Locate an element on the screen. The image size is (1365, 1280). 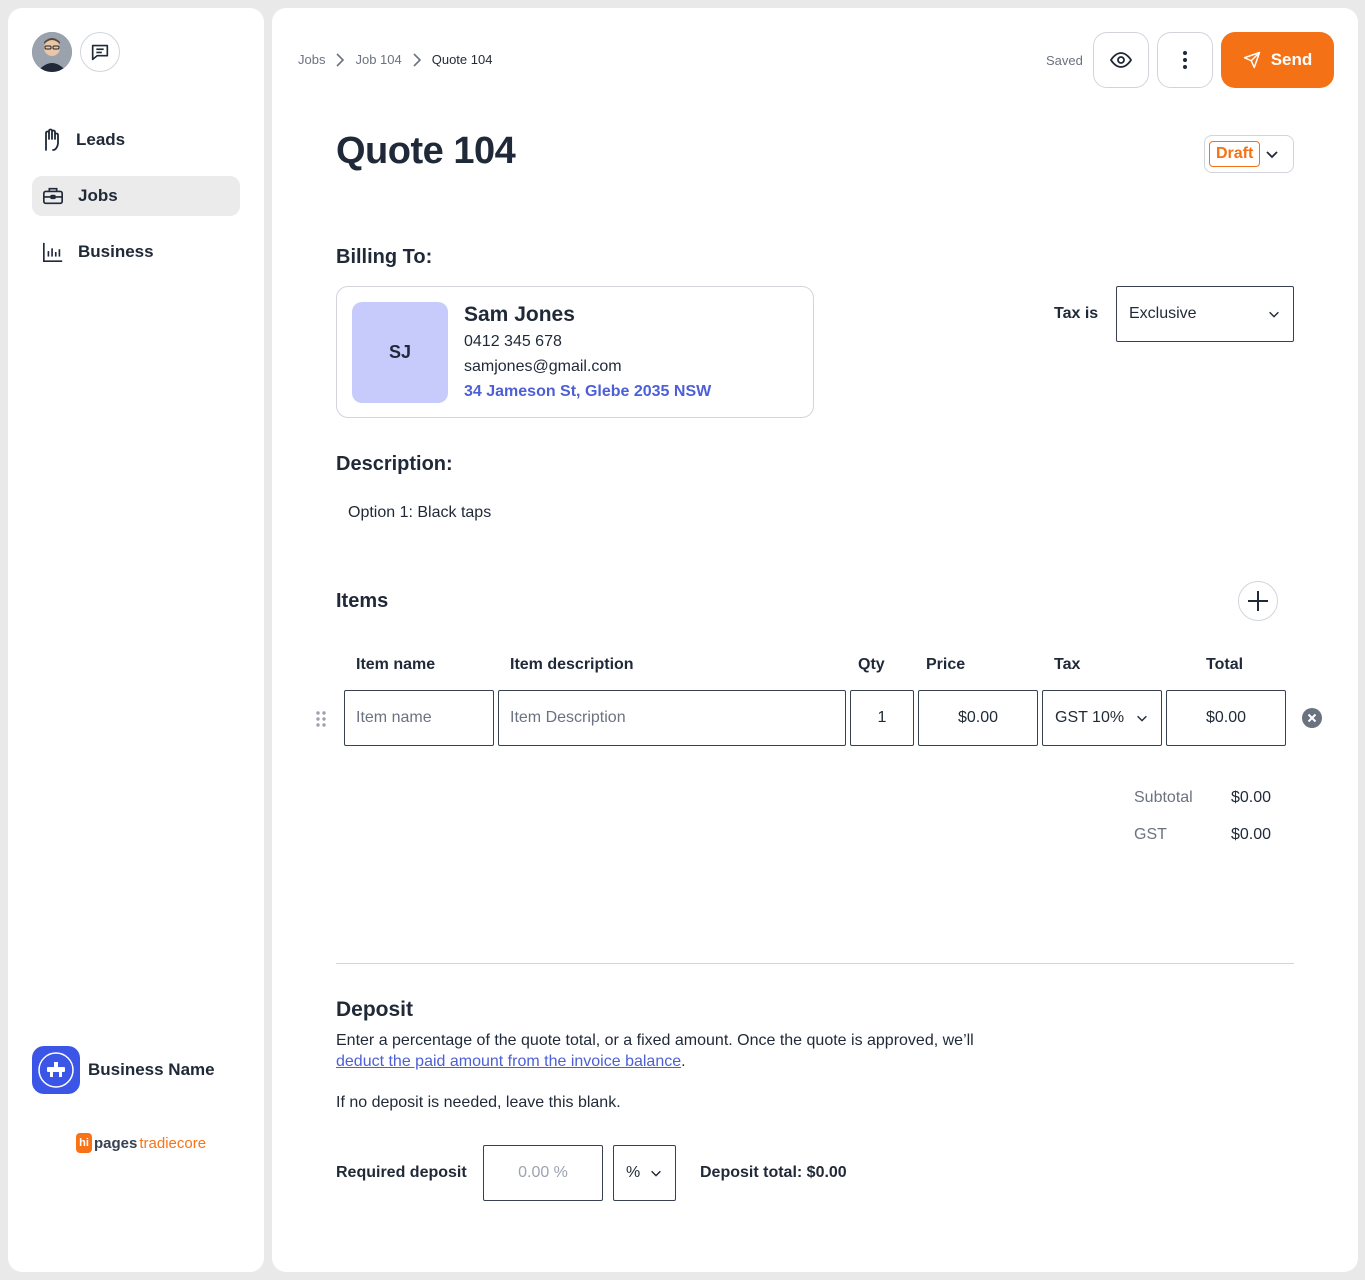
avatar is located at coordinates (52, 52).